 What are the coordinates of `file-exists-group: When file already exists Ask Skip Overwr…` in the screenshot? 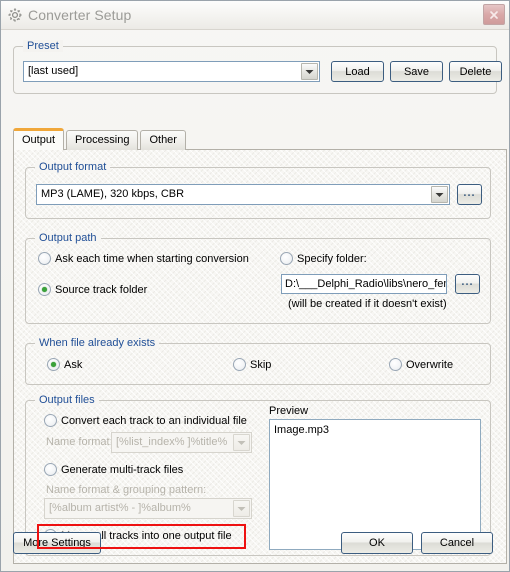 It's located at (258, 361).